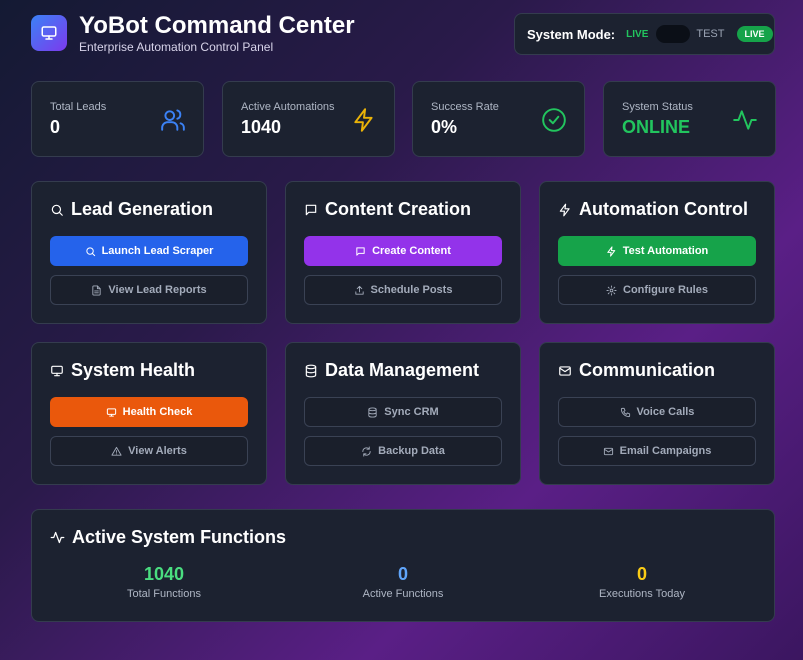  What do you see at coordinates (157, 290) in the screenshot?
I see `button-label: View Lead Reports` at bounding box center [157, 290].